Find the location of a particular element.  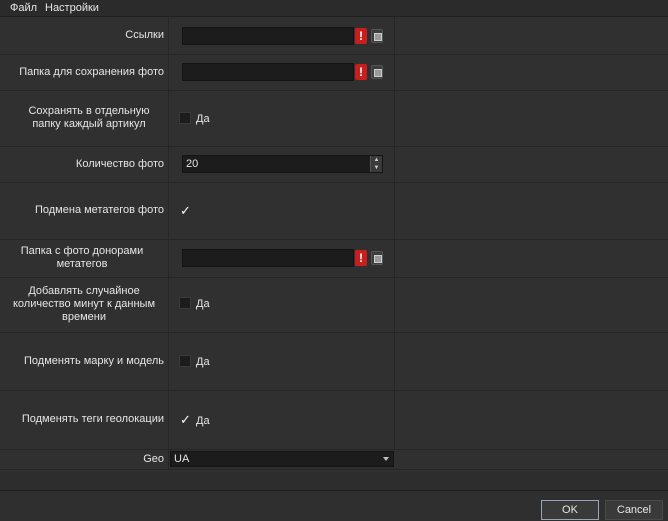

replace-brand-value-cell: Да is located at coordinates (282, 361).